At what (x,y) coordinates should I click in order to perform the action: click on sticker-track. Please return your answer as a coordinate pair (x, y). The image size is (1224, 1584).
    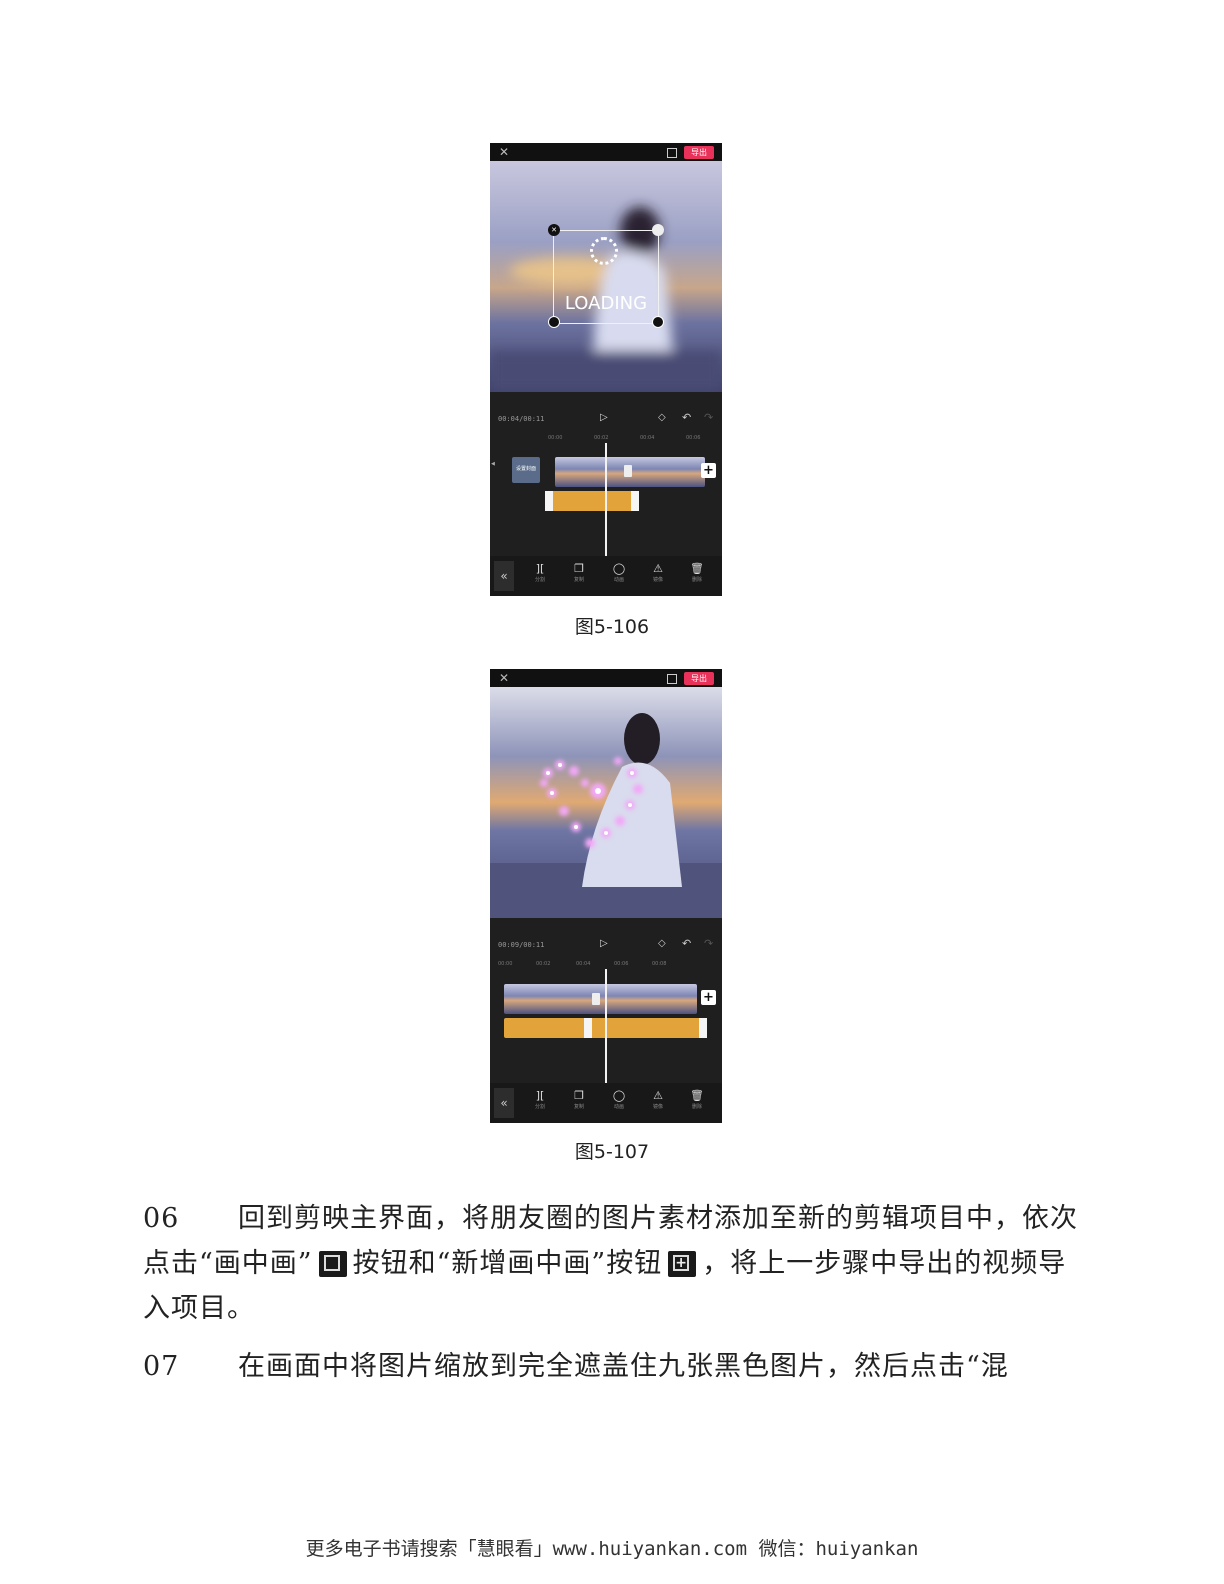
    Looking at the image, I should click on (592, 501).